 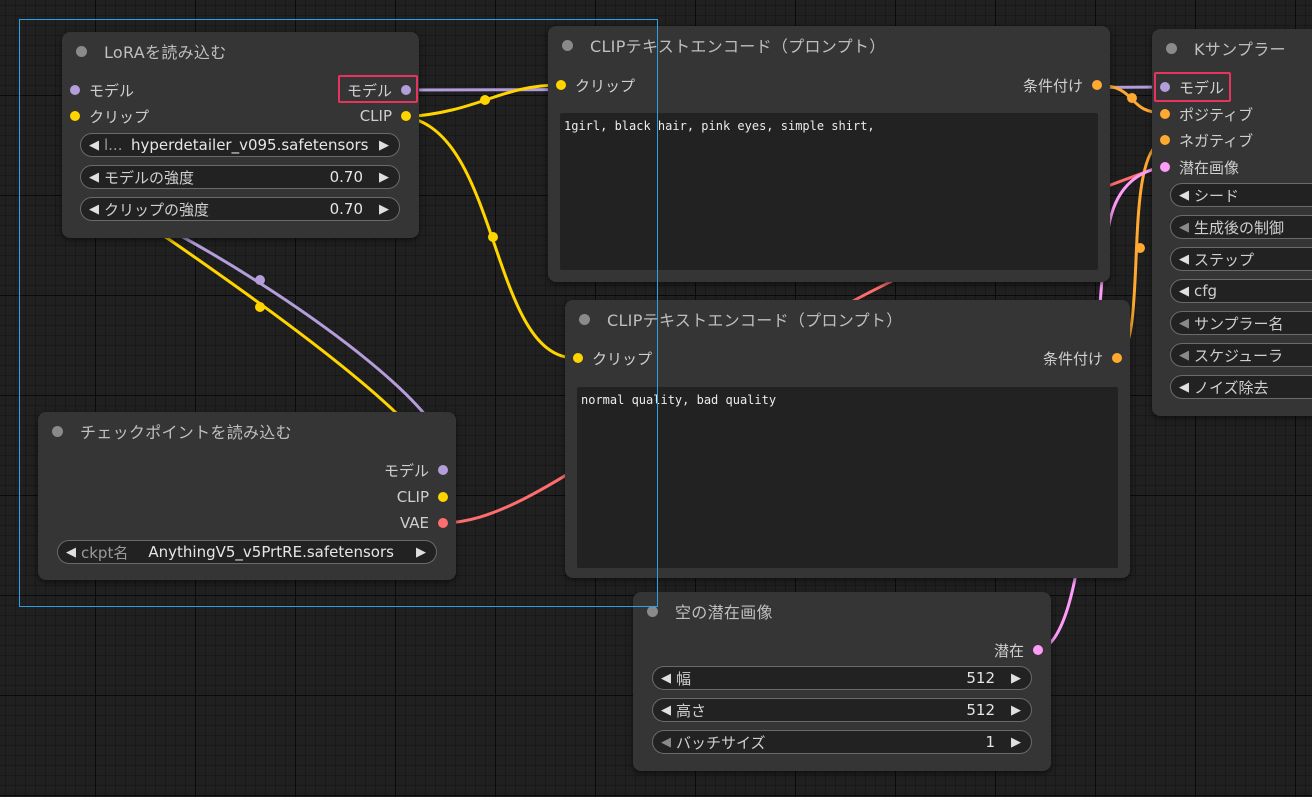 I want to click on width-widget: ◀ 幅 512 ▶, so click(x=842, y=678).